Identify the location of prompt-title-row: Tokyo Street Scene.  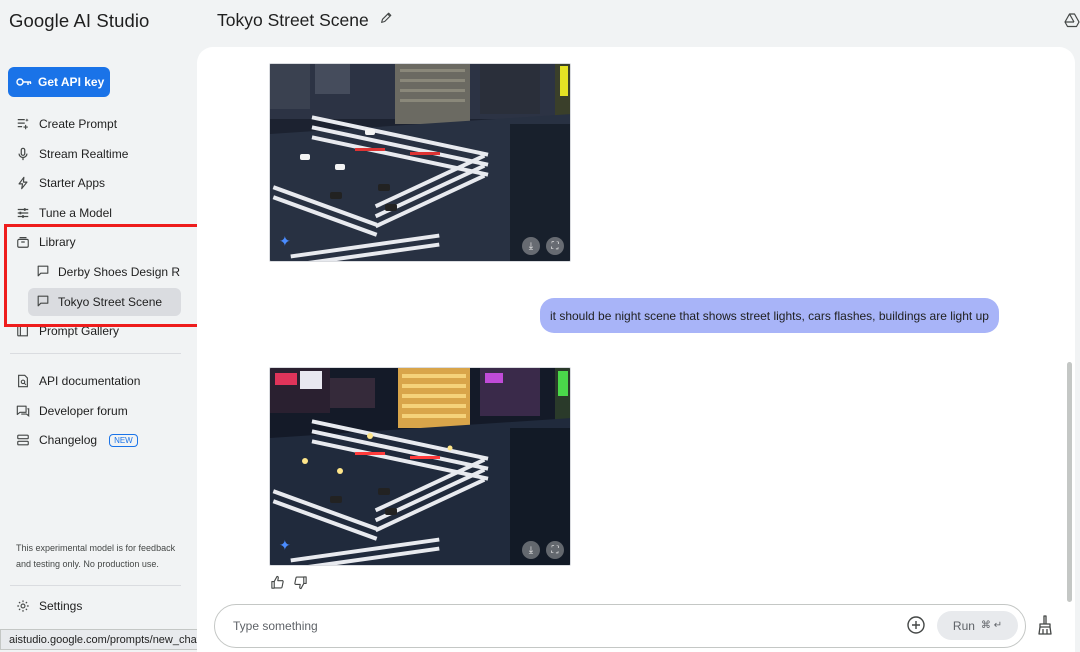
(305, 20).